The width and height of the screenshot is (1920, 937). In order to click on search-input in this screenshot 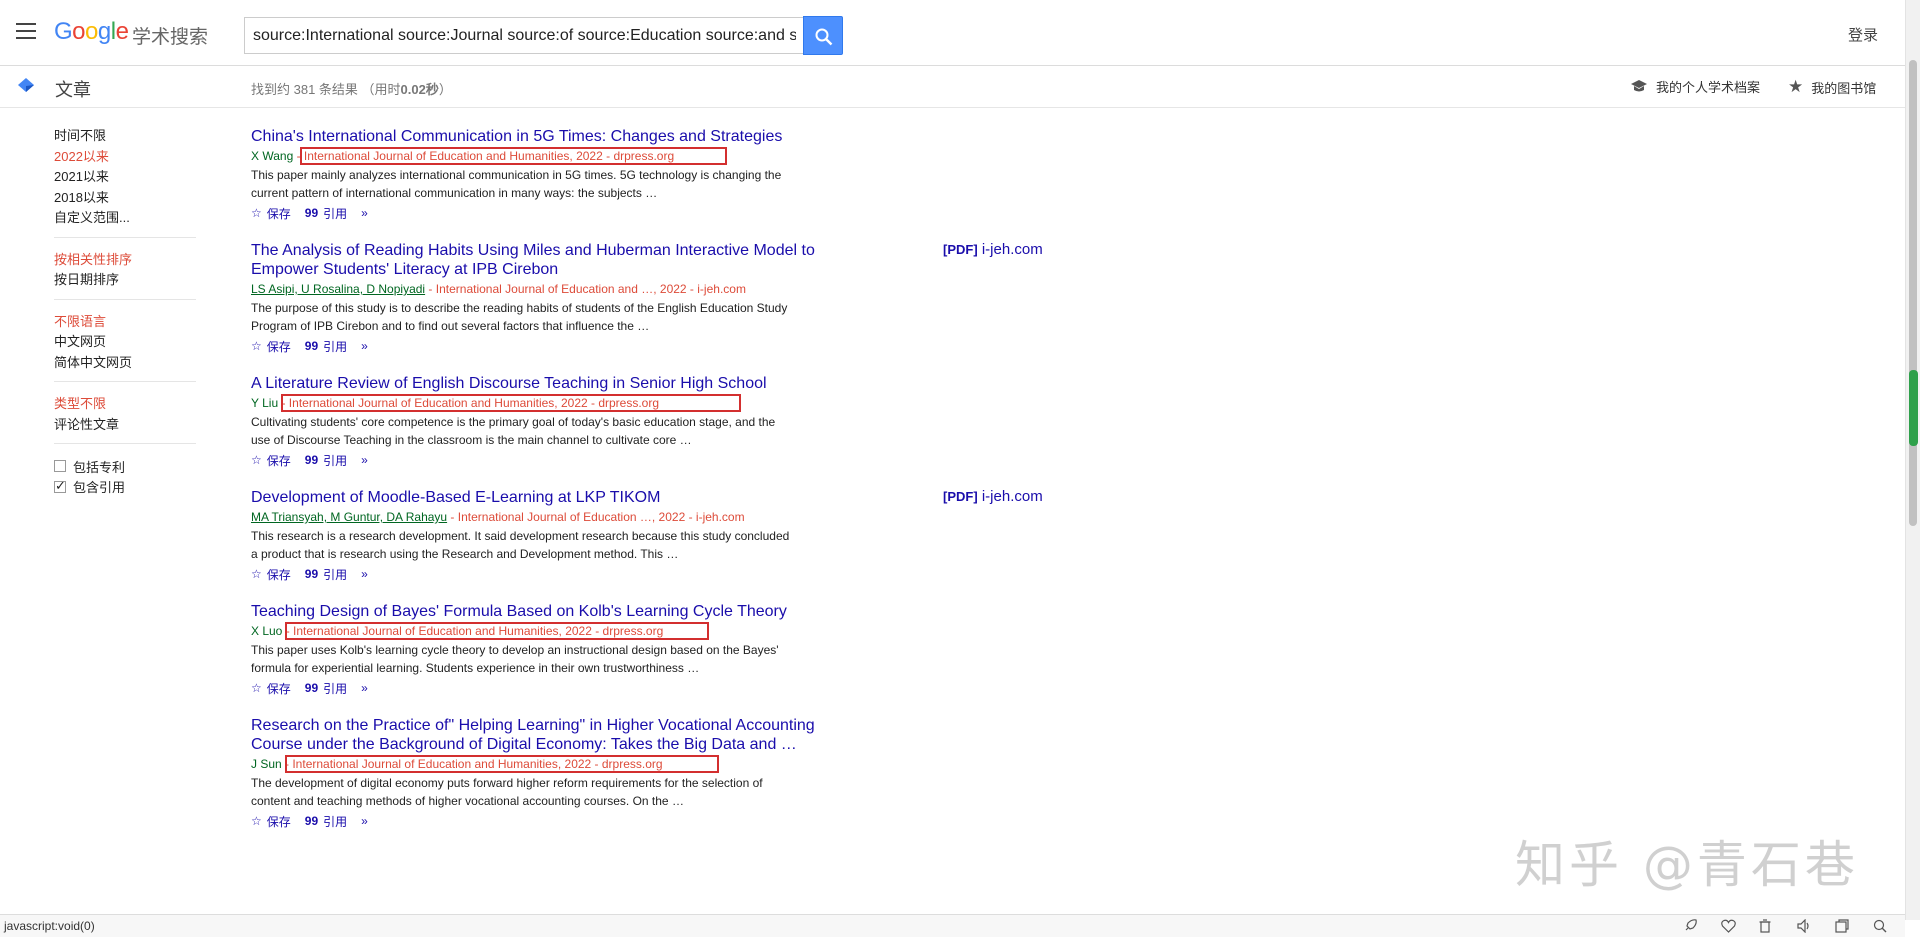, I will do `click(524, 35)`.